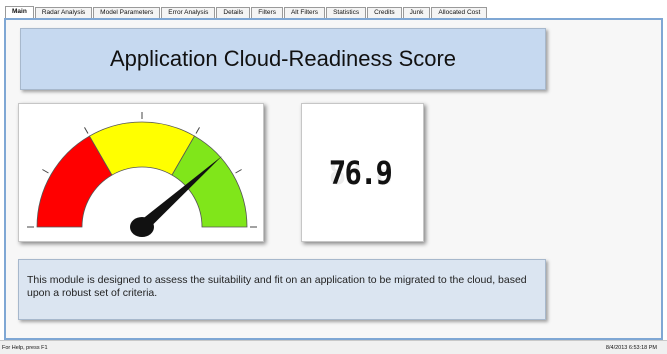 The width and height of the screenshot is (667, 354). I want to click on score-display-panel: 88.8 76.9, so click(362, 172).